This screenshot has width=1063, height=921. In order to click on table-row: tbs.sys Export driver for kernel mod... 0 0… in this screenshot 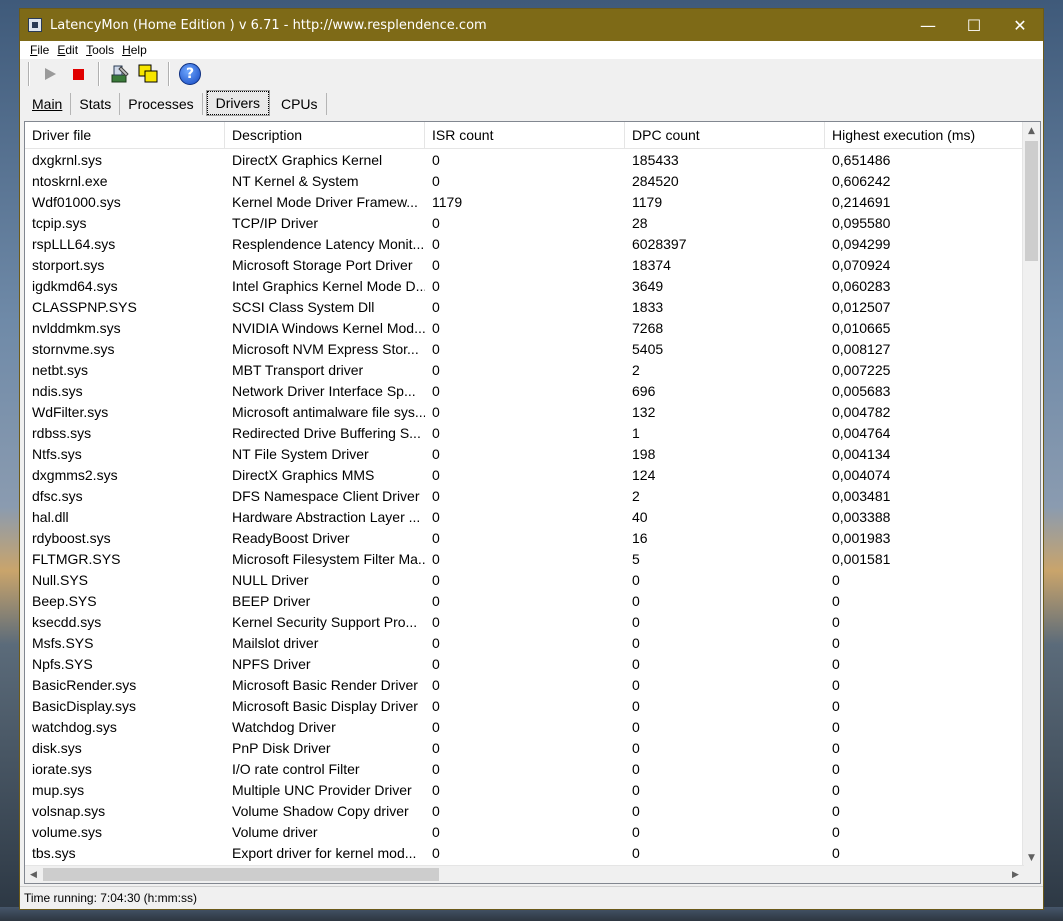, I will do `click(532, 852)`.